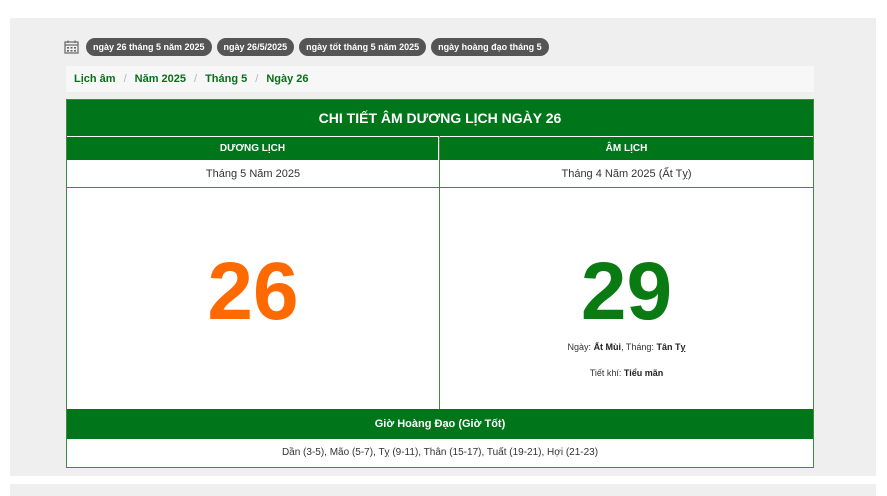 The image size is (887, 496). Describe the element at coordinates (440, 424) in the screenshot. I see `good-hours-header: Giờ Hoàng Đạo (Giờ Tốt)` at that location.